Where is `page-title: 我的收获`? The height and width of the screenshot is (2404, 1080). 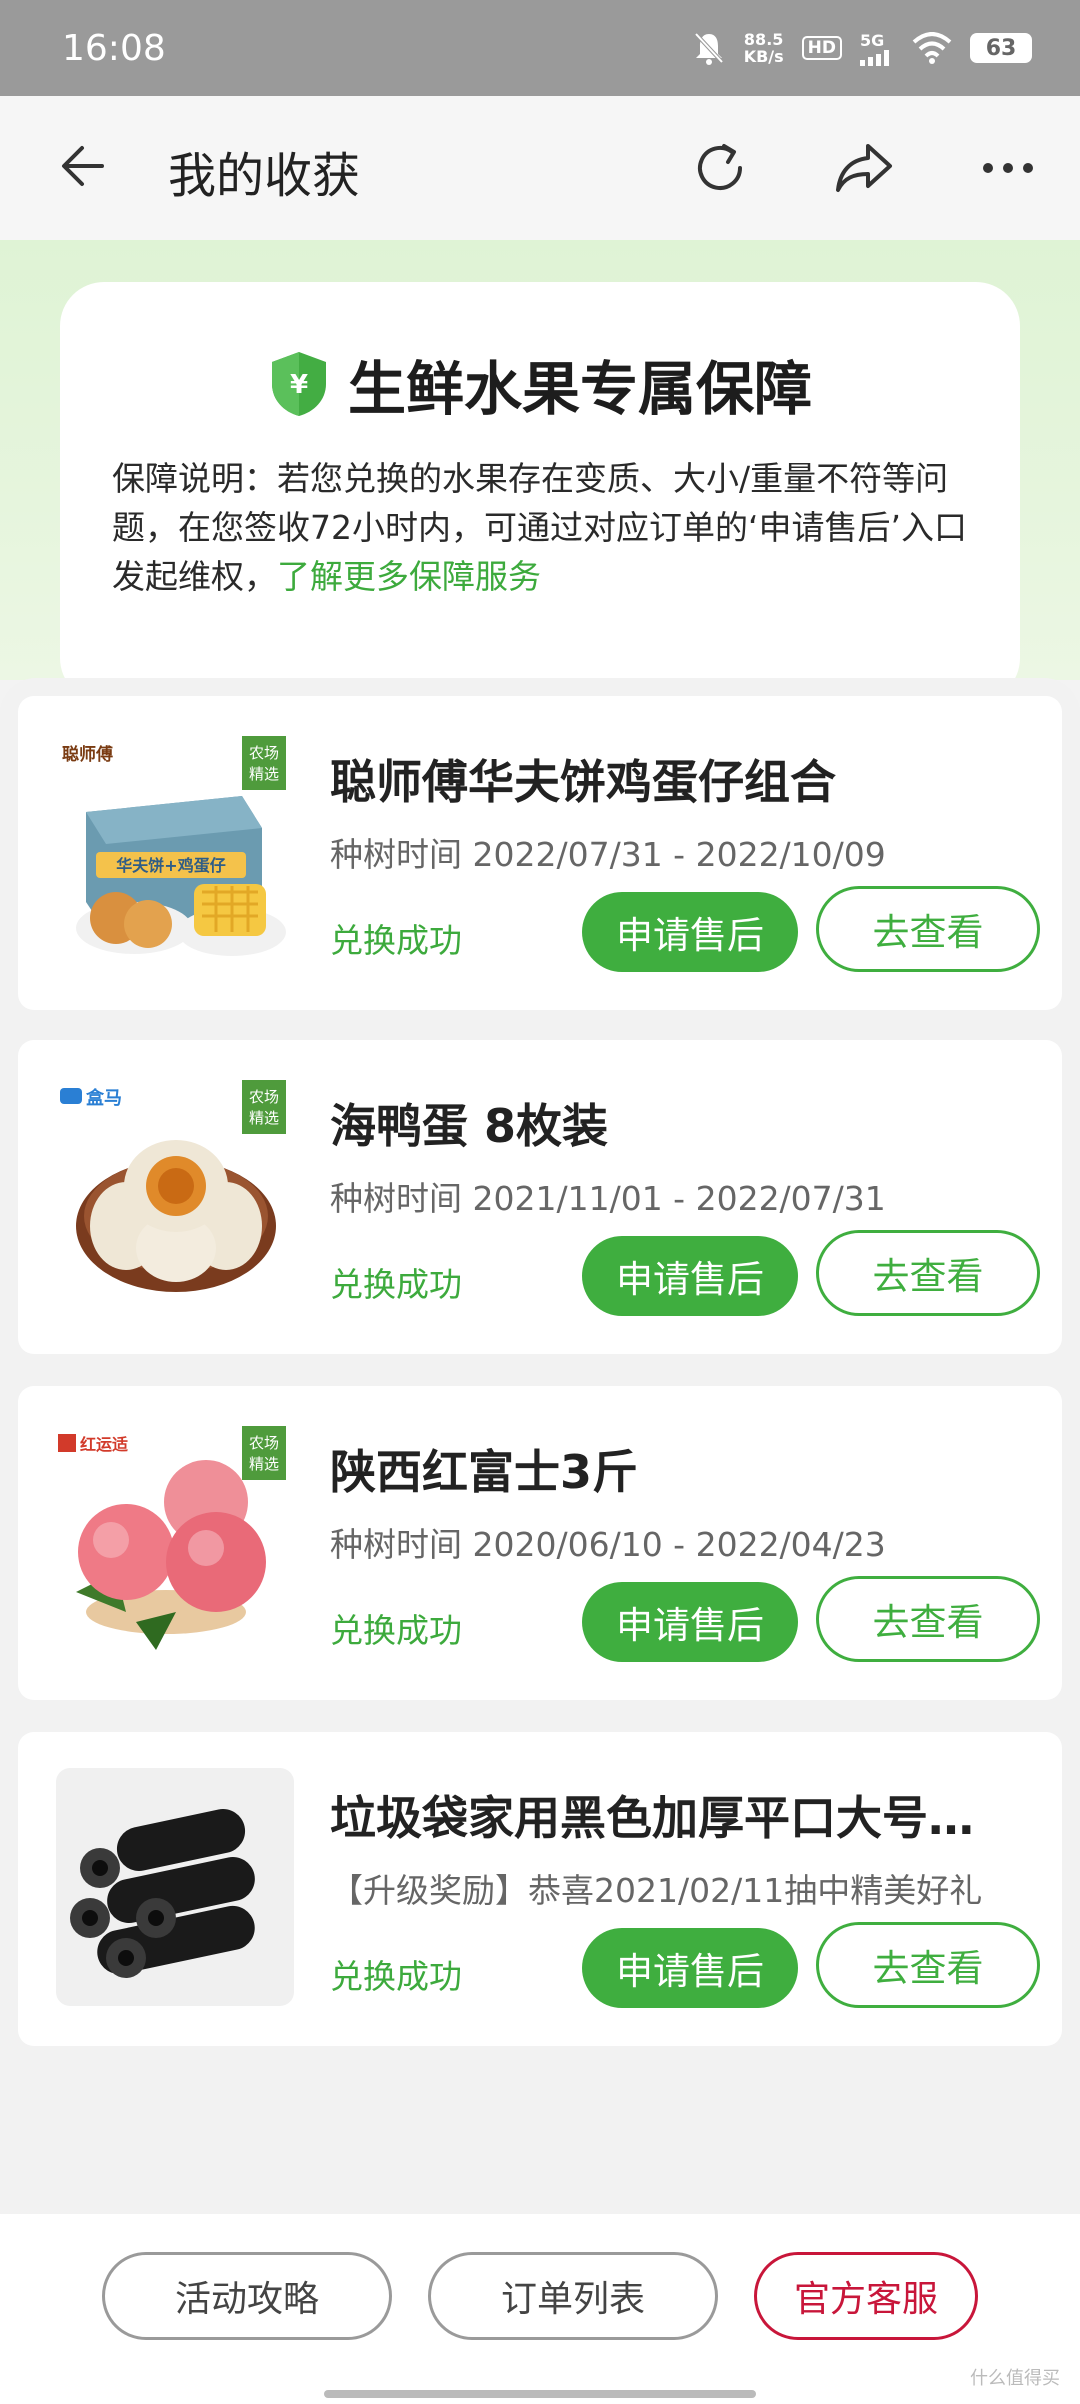
page-title: 我的收获 is located at coordinates (264, 176).